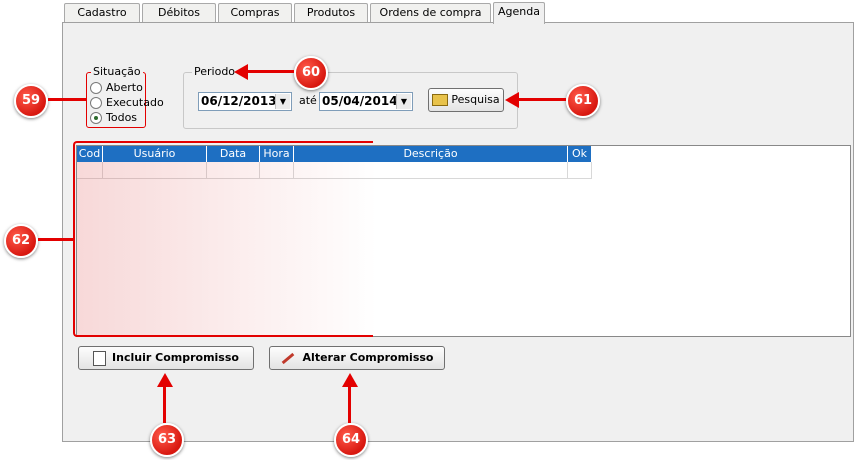  I want to click on tab-debitos: Débitos, so click(179, 13).